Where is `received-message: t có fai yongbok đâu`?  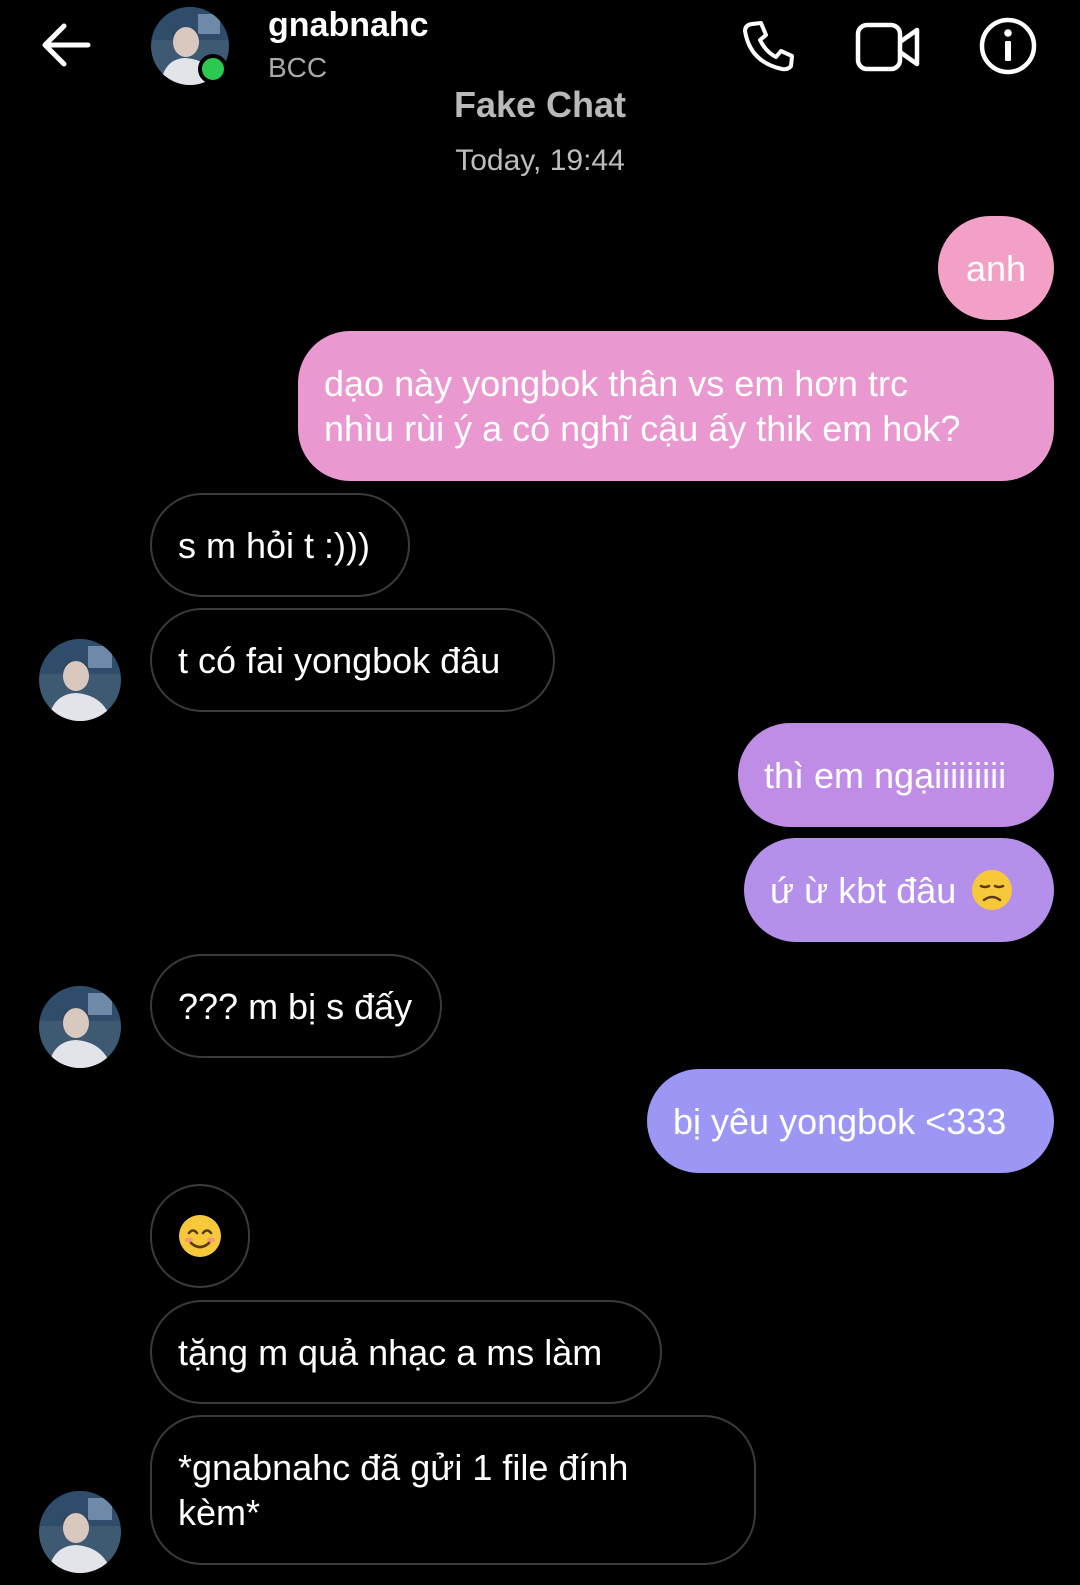 received-message: t có fai yongbok đâu is located at coordinates (352, 660).